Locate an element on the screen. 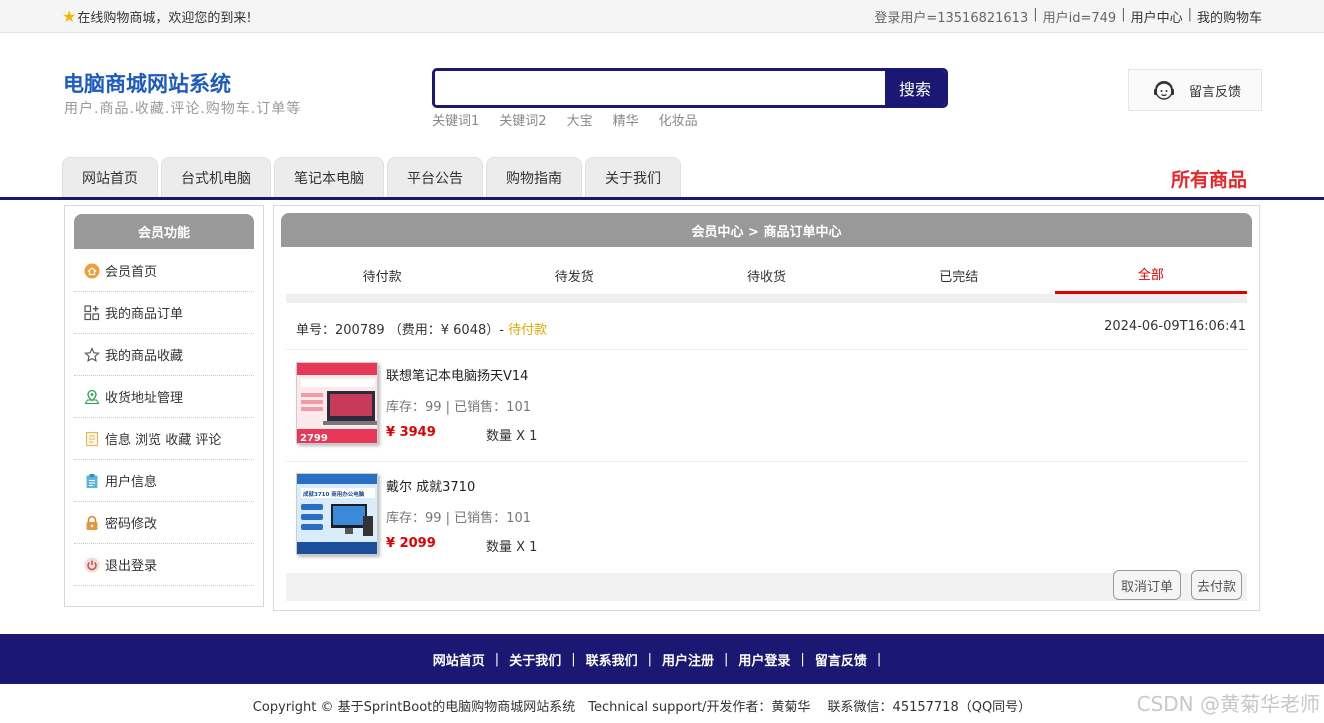 The width and height of the screenshot is (1324, 723). tab-pending-receipt: 待收货 is located at coordinates (766, 275).